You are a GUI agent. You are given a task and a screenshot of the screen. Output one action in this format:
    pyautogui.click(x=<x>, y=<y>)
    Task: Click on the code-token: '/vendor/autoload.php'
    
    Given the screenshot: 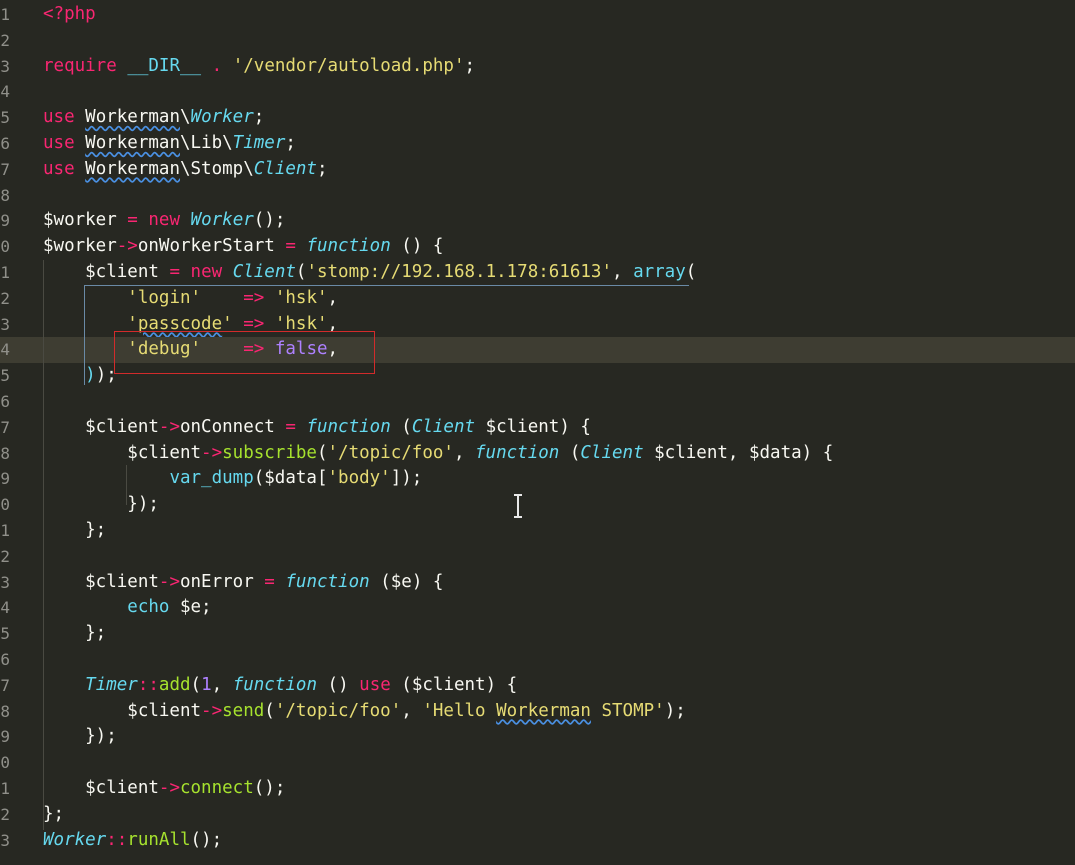 What is the action you would take?
    pyautogui.click(x=348, y=65)
    